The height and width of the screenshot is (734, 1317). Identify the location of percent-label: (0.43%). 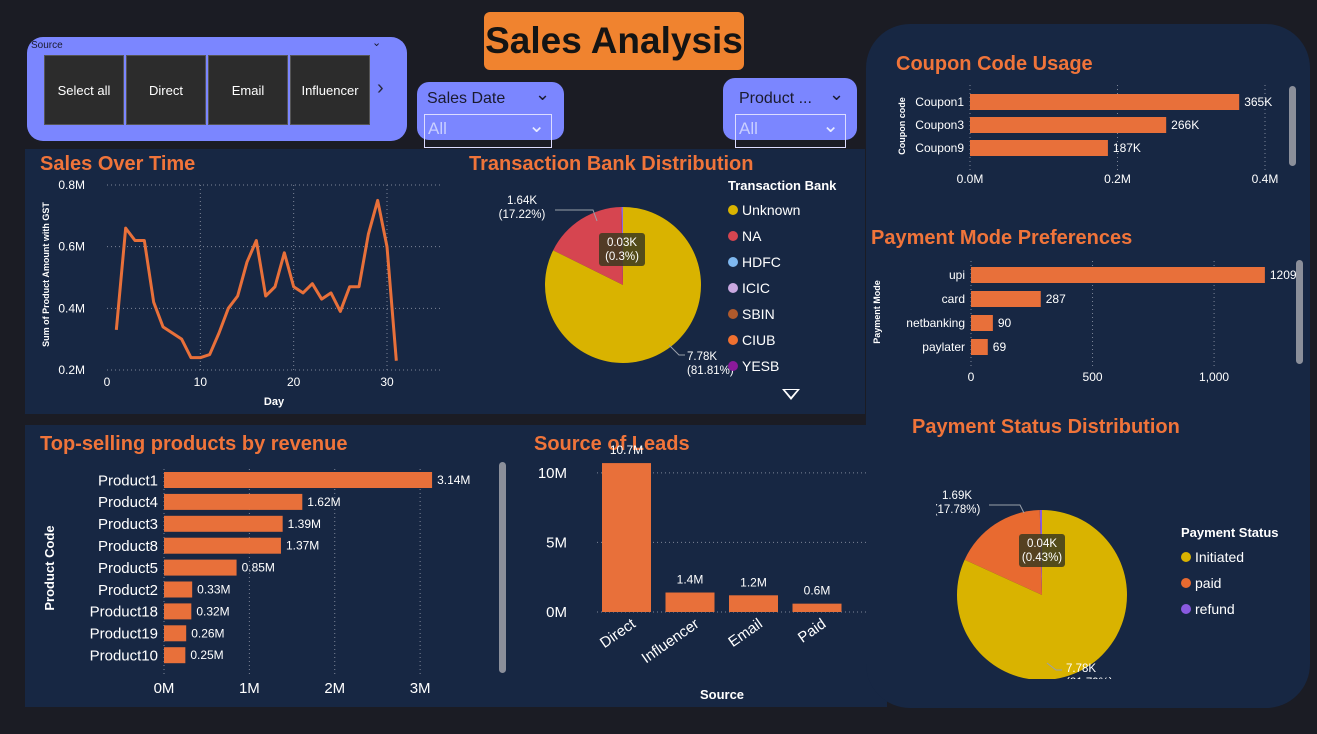
(1042, 558).